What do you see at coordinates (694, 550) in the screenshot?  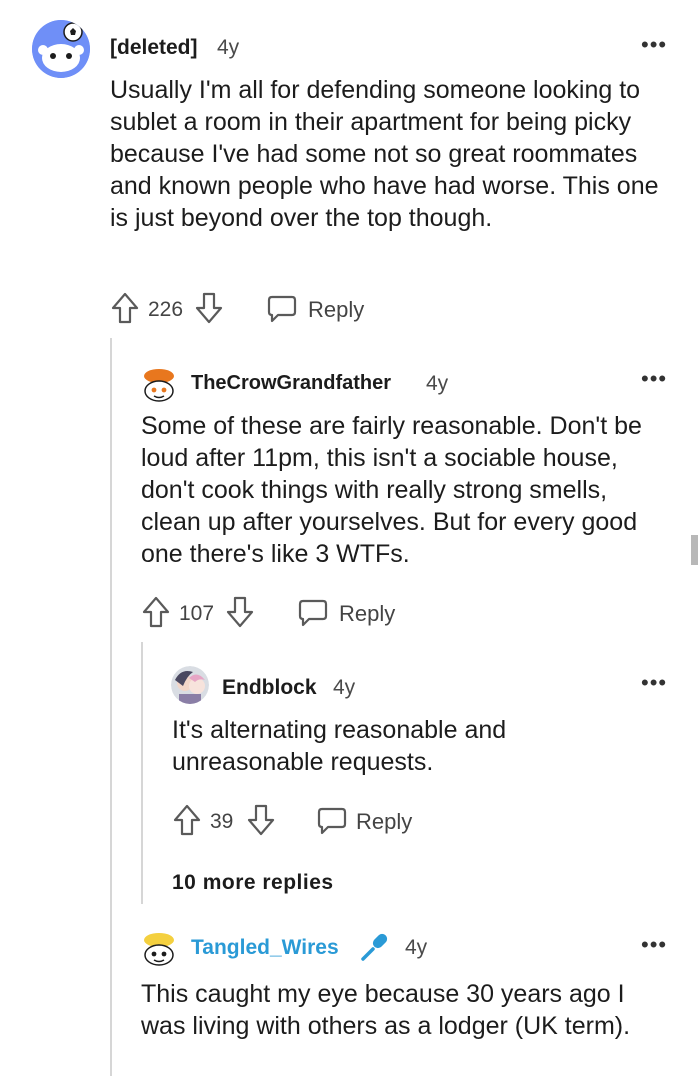 I see `scrollbar-thumb` at bounding box center [694, 550].